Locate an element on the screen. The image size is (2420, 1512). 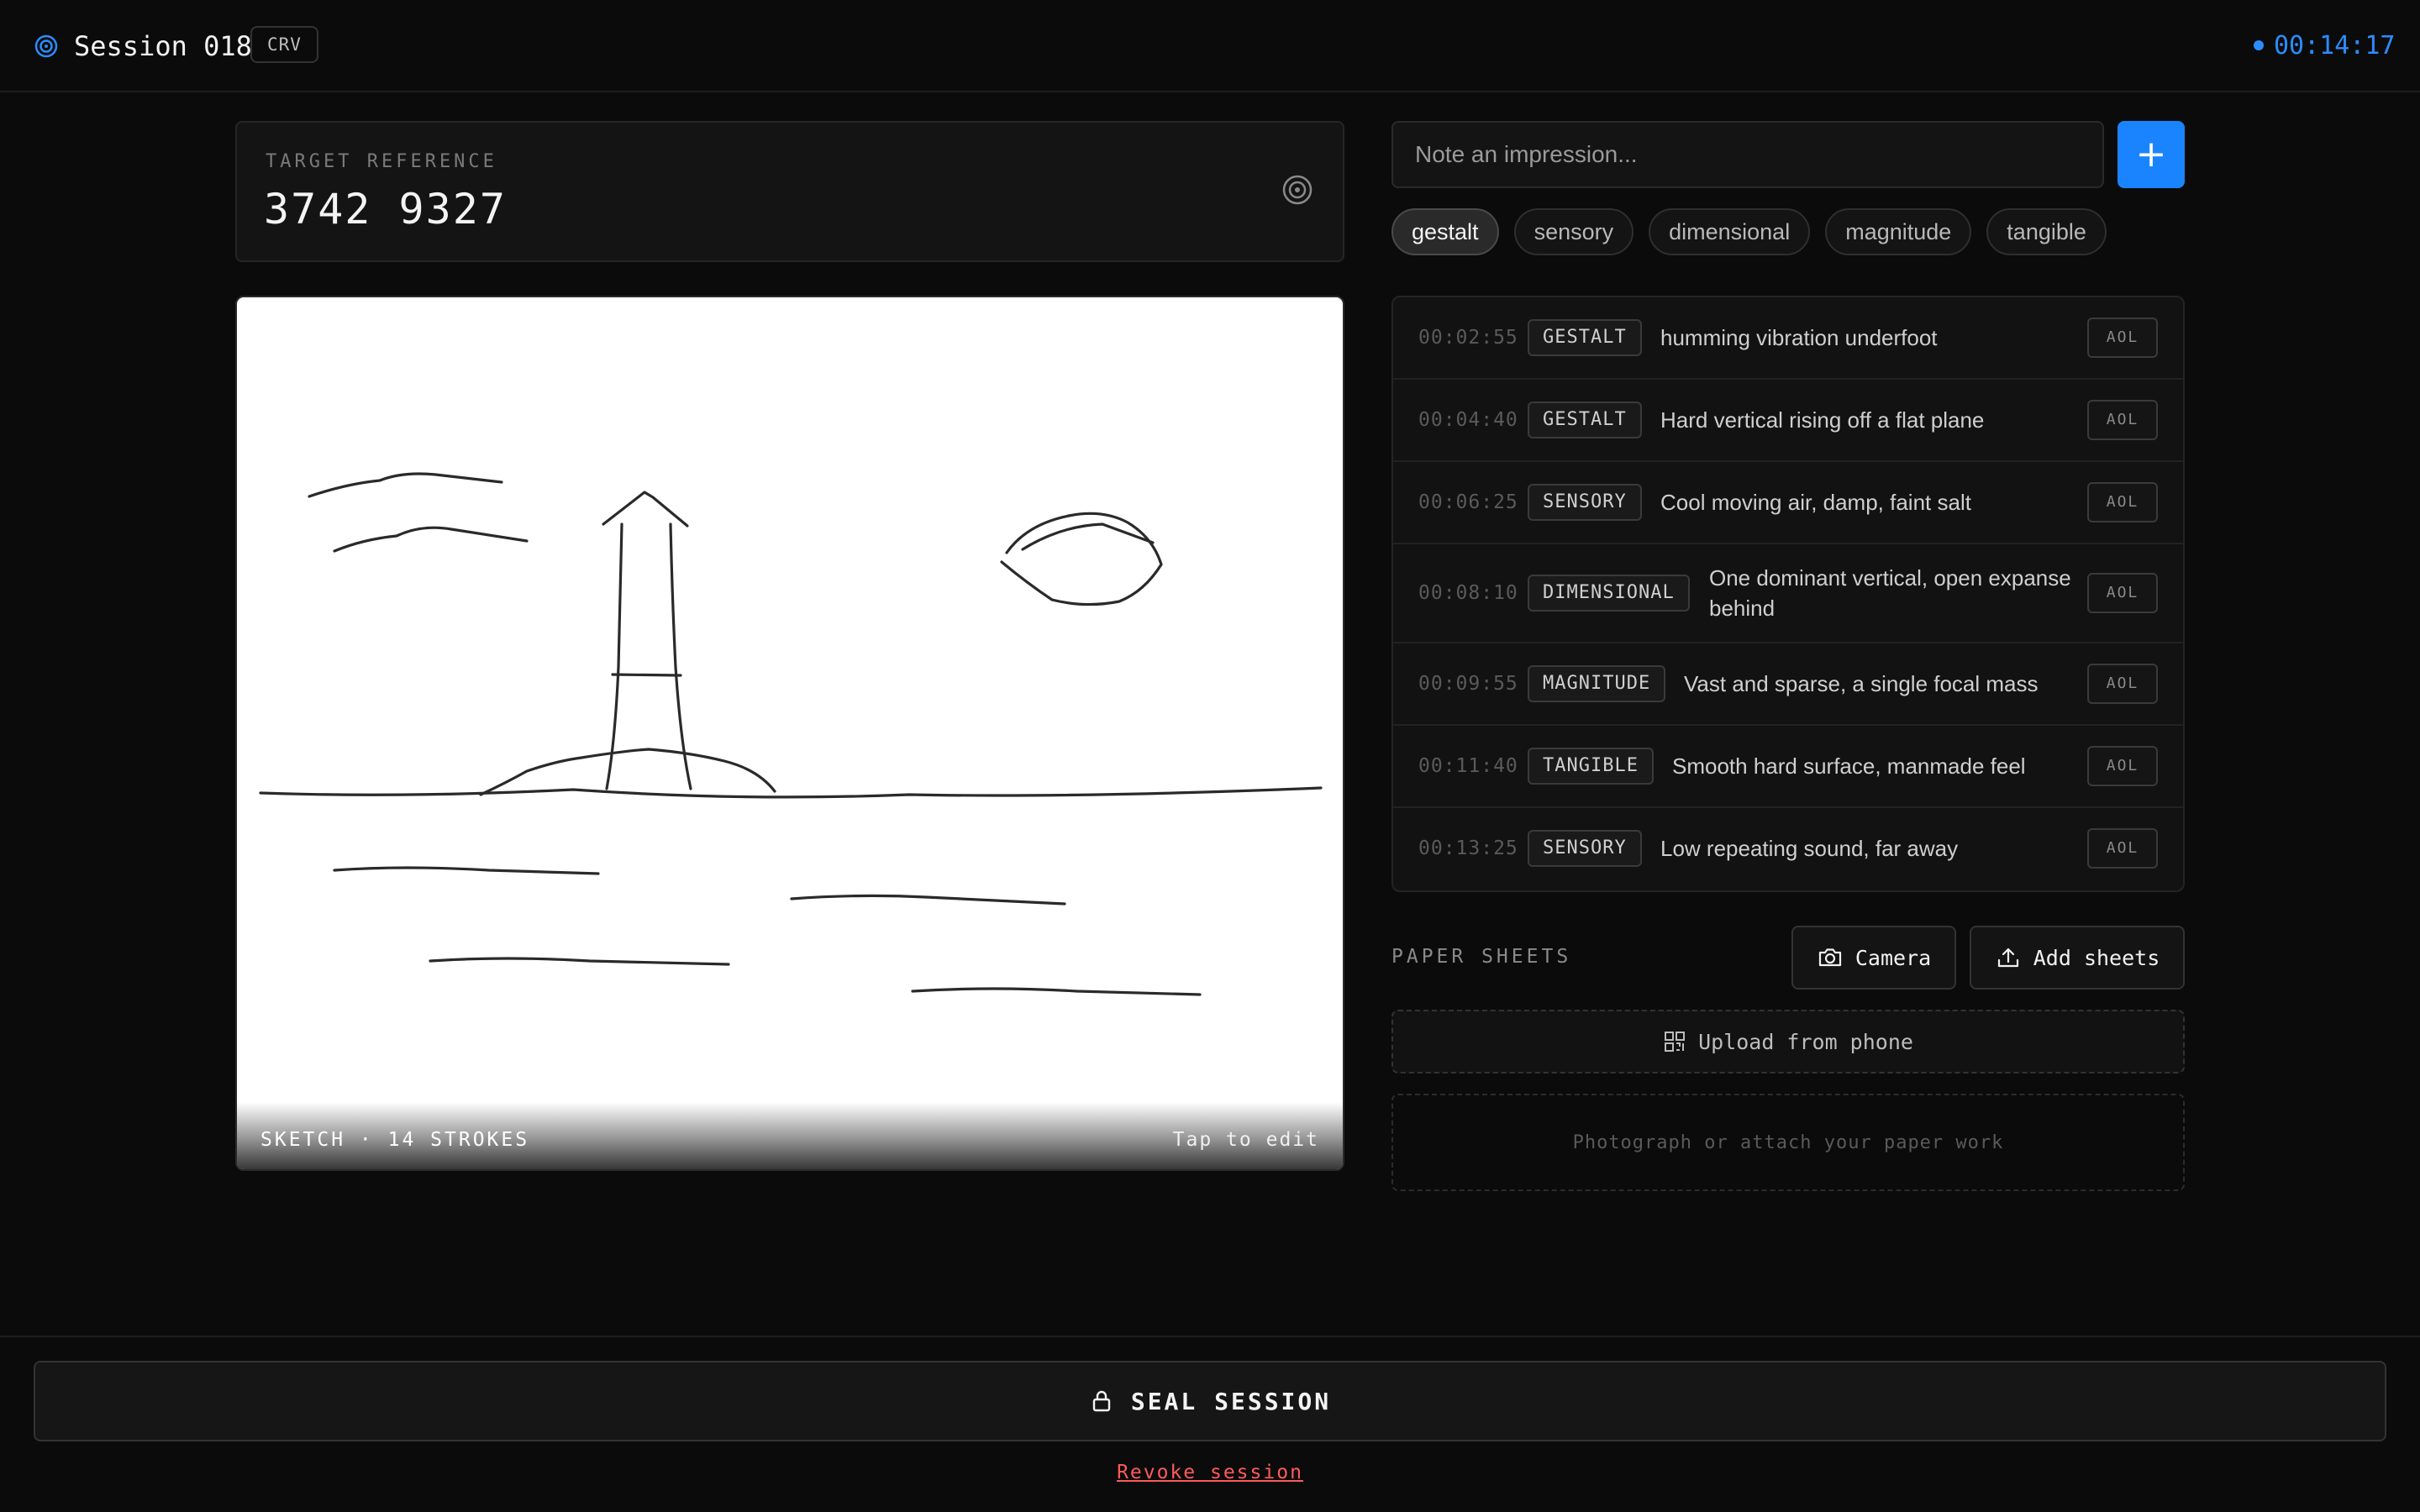
log-tag: DIMENSIONAL is located at coordinates (1609, 593).